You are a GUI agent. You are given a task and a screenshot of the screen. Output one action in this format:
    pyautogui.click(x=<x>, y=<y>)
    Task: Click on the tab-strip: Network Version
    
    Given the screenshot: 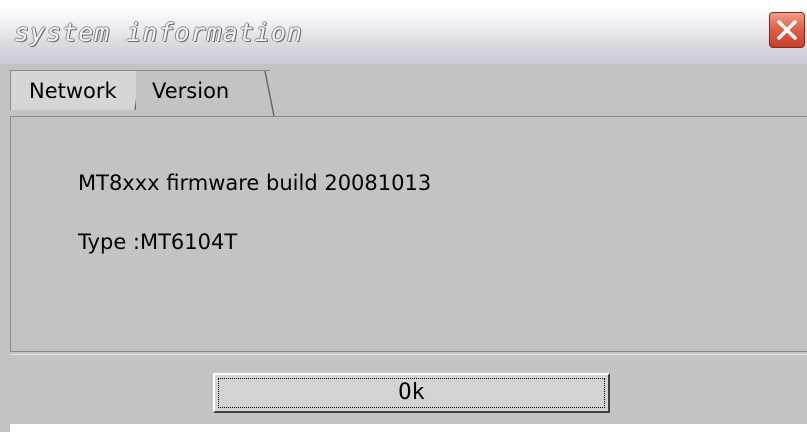 What is the action you would take?
    pyautogui.click(x=408, y=90)
    